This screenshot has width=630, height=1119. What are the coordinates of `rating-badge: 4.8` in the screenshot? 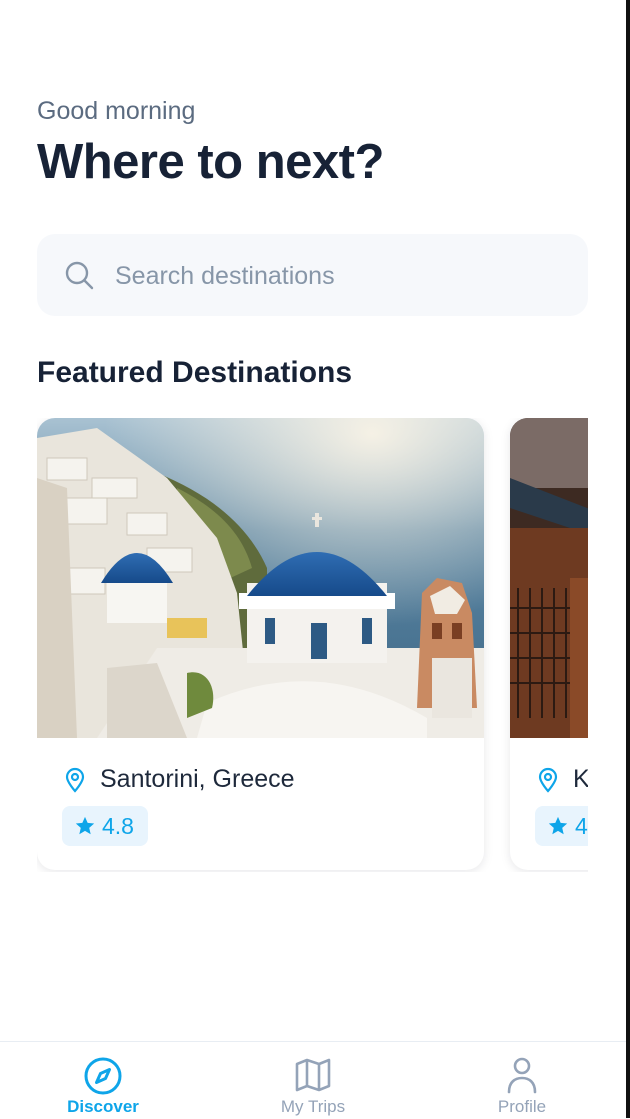 It's located at (105, 826).